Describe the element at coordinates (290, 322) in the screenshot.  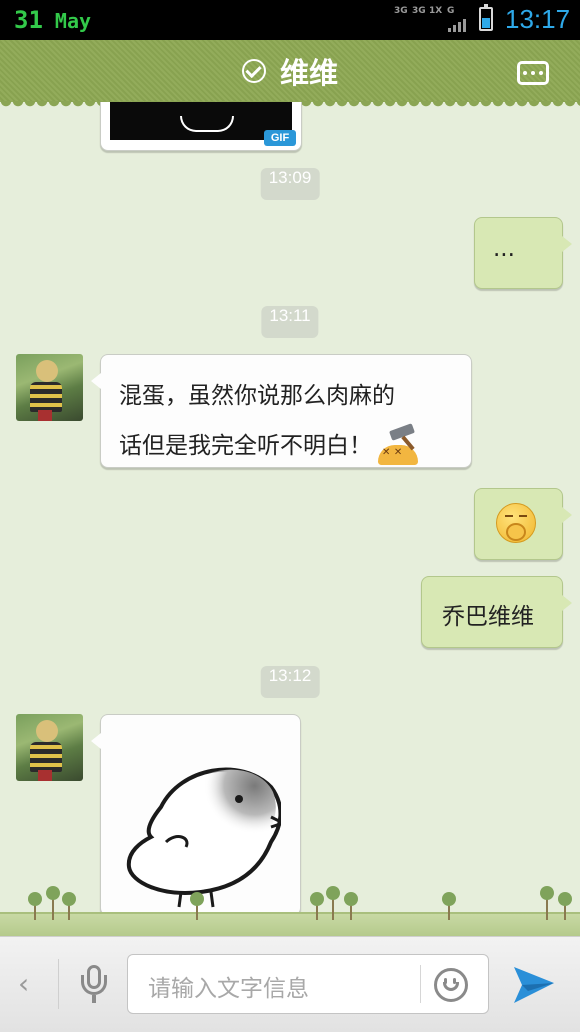
I see `timestamp: 13:11` at that location.